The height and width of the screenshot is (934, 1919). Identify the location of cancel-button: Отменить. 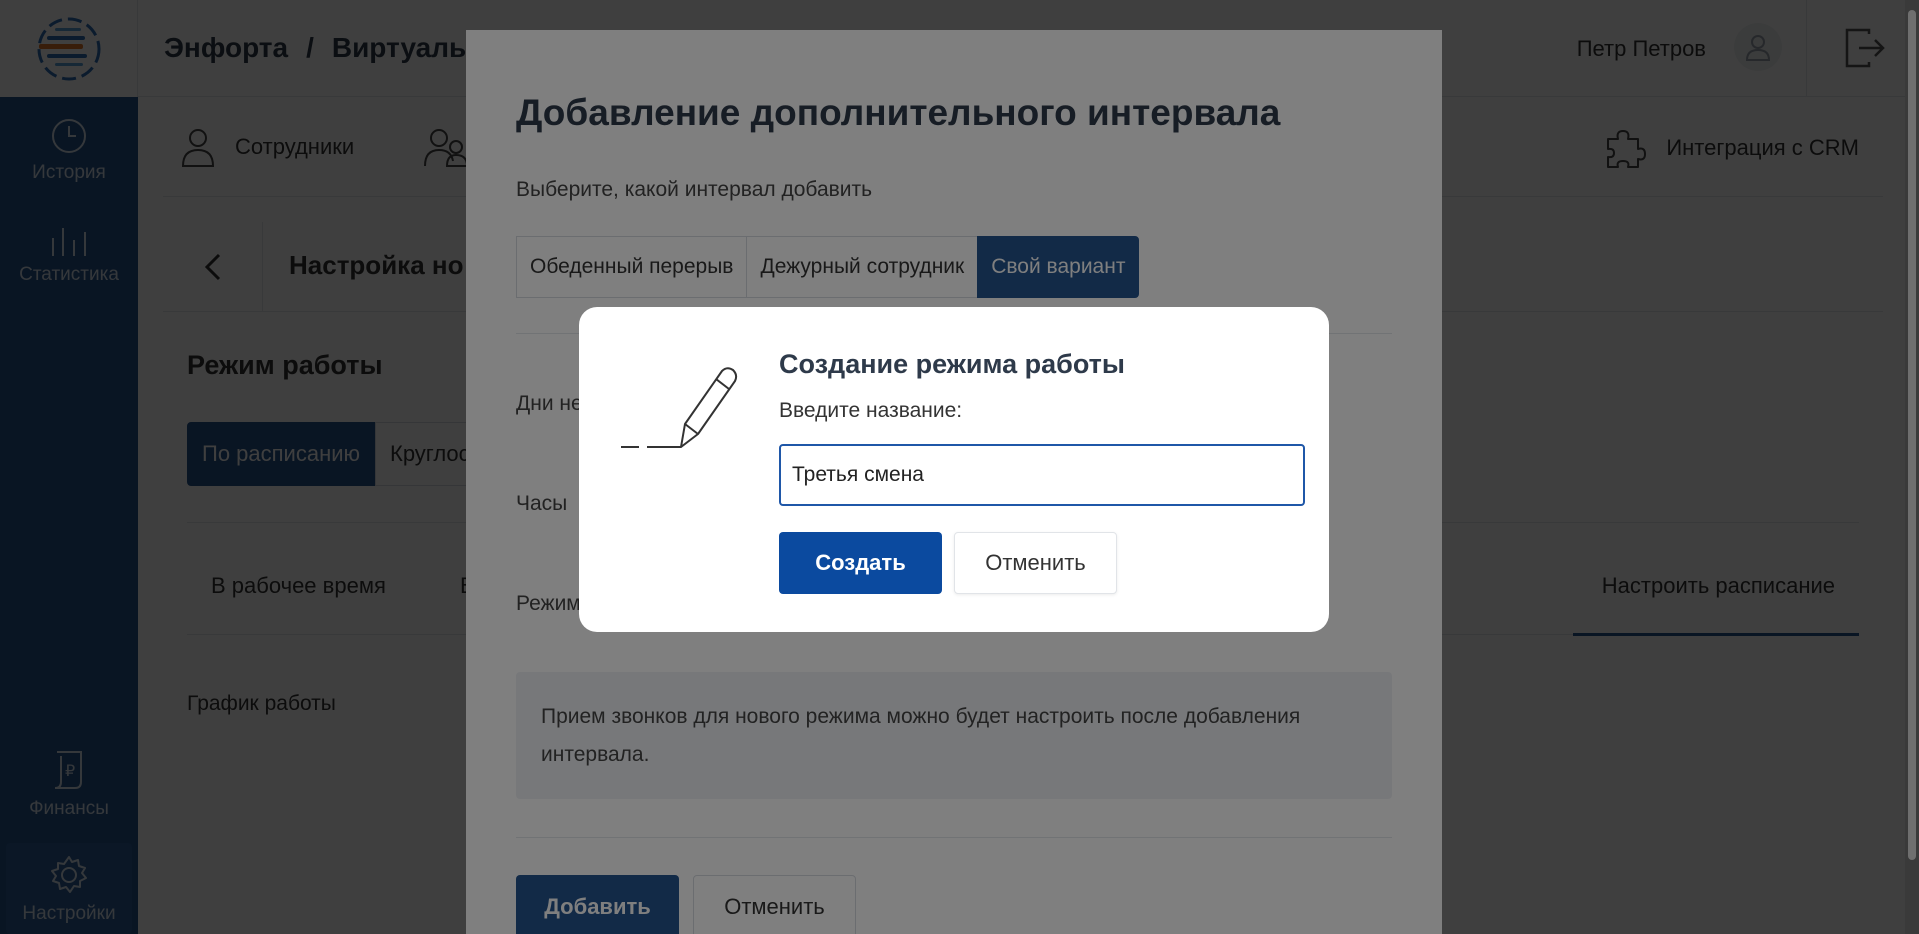
(1035, 563).